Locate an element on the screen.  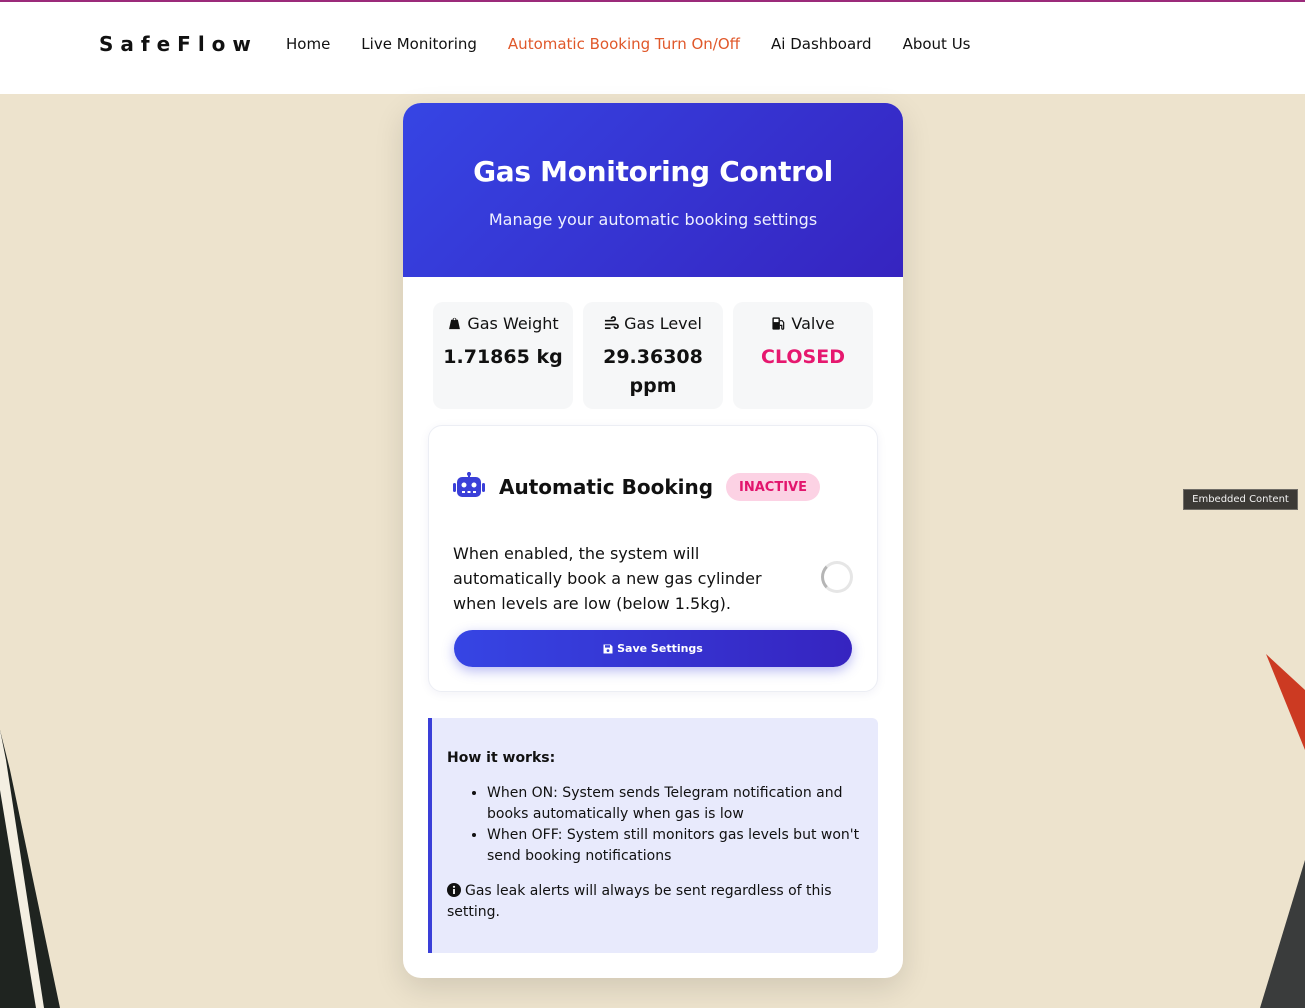
brand-logo: SafeFlow is located at coordinates (178, 44).